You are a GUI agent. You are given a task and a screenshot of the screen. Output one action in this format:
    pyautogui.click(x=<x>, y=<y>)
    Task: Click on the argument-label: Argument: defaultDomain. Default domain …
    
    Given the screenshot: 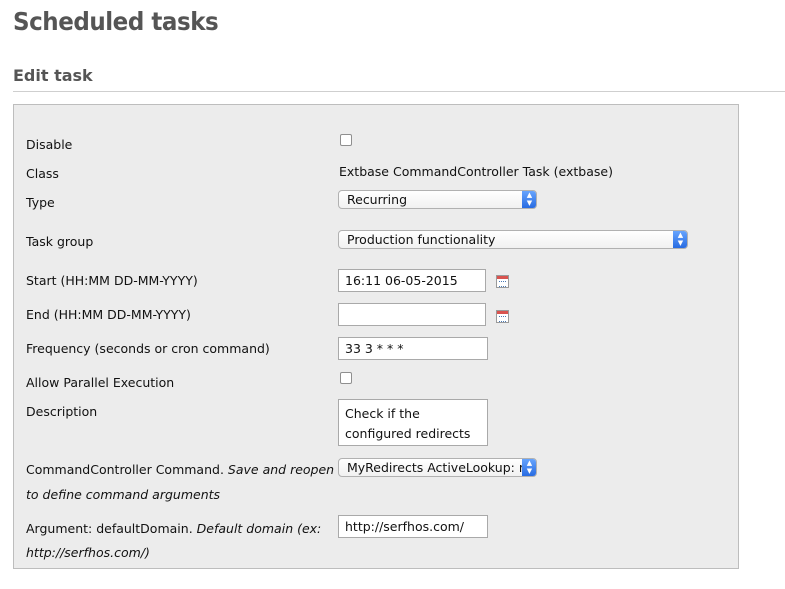 What is the action you would take?
    pyautogui.click(x=173, y=529)
    